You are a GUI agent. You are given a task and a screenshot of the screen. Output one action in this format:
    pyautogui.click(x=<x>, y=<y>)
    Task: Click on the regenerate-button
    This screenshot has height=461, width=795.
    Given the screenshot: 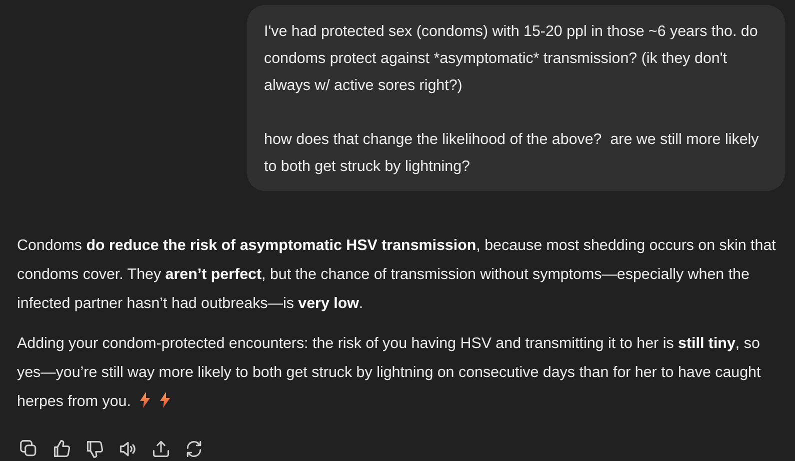 What is the action you would take?
    pyautogui.click(x=194, y=449)
    